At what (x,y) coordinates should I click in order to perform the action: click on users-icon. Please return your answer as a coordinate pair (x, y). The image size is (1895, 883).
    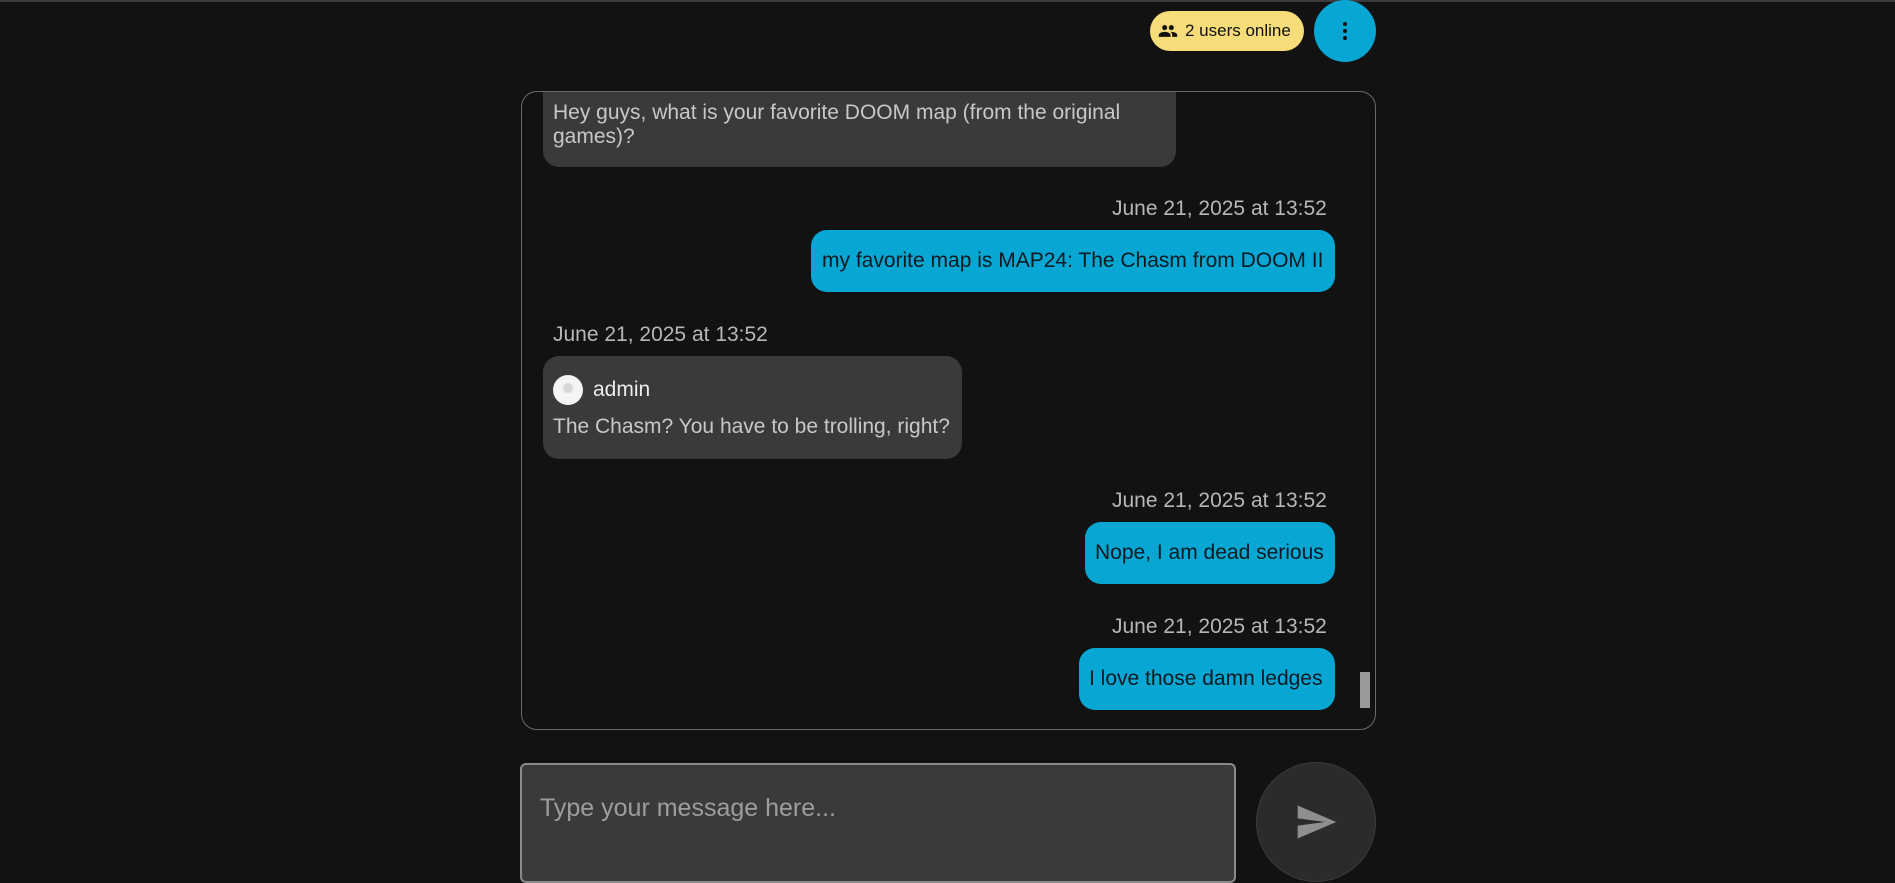
    Looking at the image, I should click on (1168, 31).